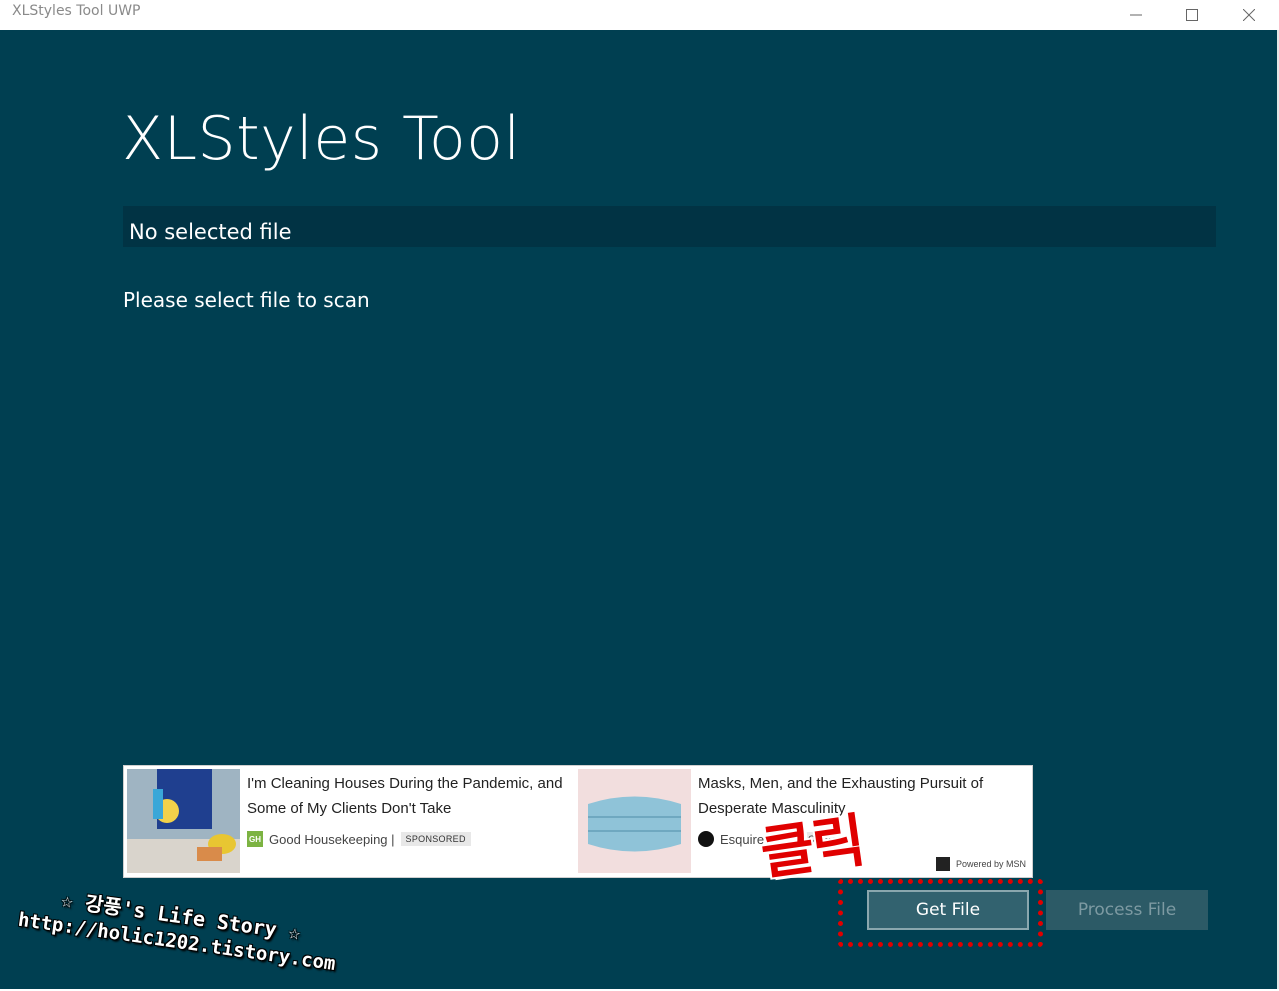 The height and width of the screenshot is (991, 1279). I want to click on sponsored-badge: SPONSORED, so click(435, 839).